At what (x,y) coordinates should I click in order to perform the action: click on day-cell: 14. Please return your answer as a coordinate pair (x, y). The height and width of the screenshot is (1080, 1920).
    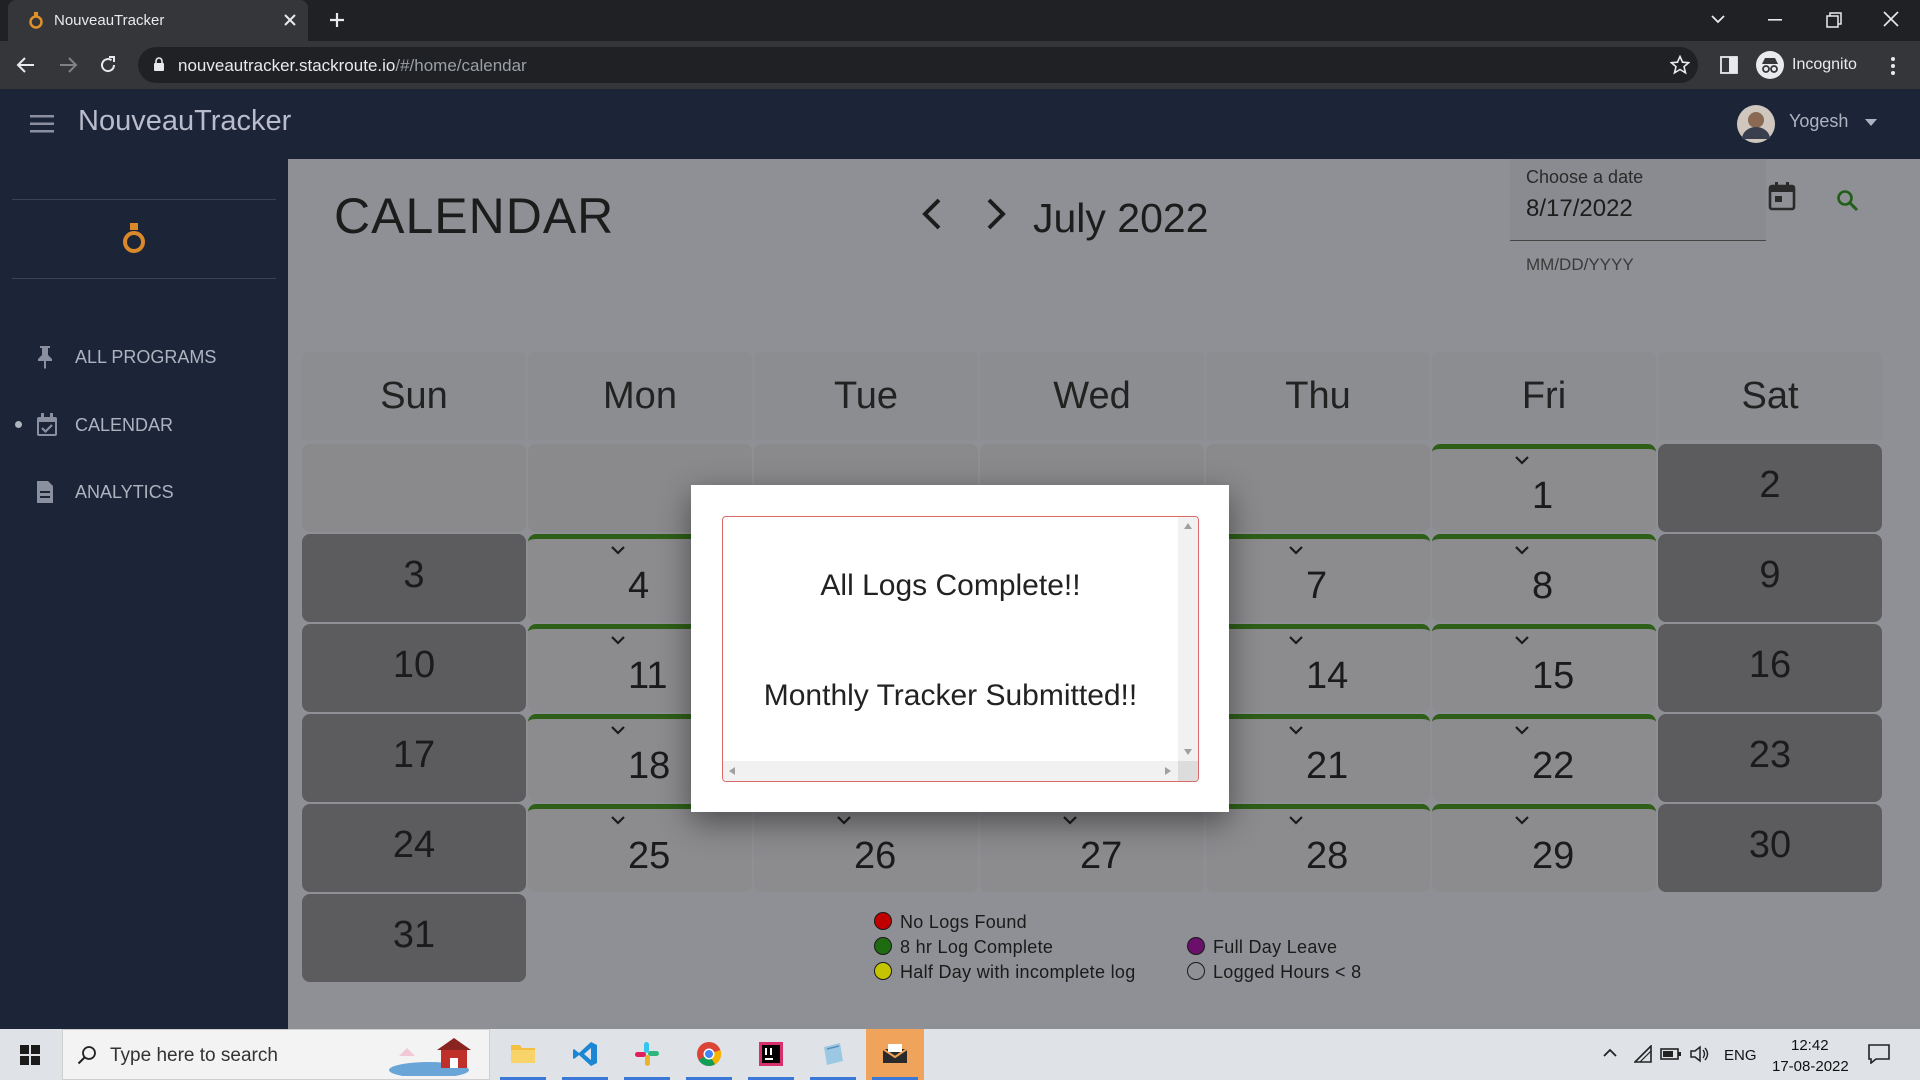
    Looking at the image, I should click on (1318, 668).